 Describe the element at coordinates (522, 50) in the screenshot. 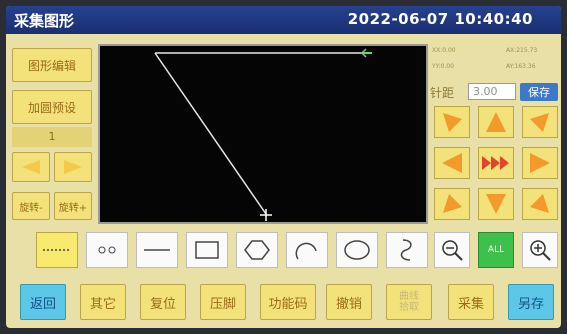

I see `ax-coord: AX:215.73` at that location.